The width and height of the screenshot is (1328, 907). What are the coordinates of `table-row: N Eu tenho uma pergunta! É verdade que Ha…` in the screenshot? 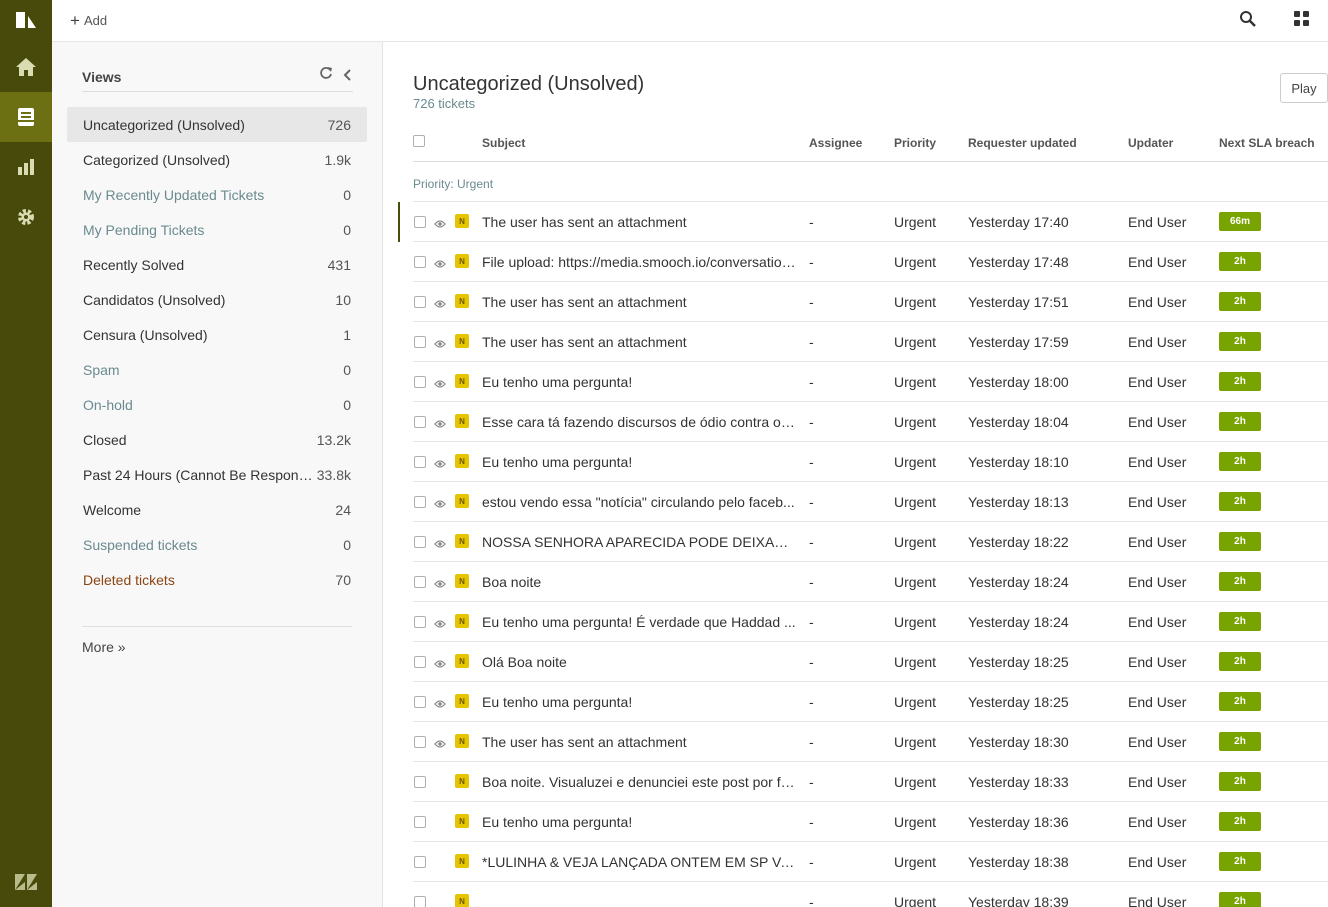 It's located at (870, 622).